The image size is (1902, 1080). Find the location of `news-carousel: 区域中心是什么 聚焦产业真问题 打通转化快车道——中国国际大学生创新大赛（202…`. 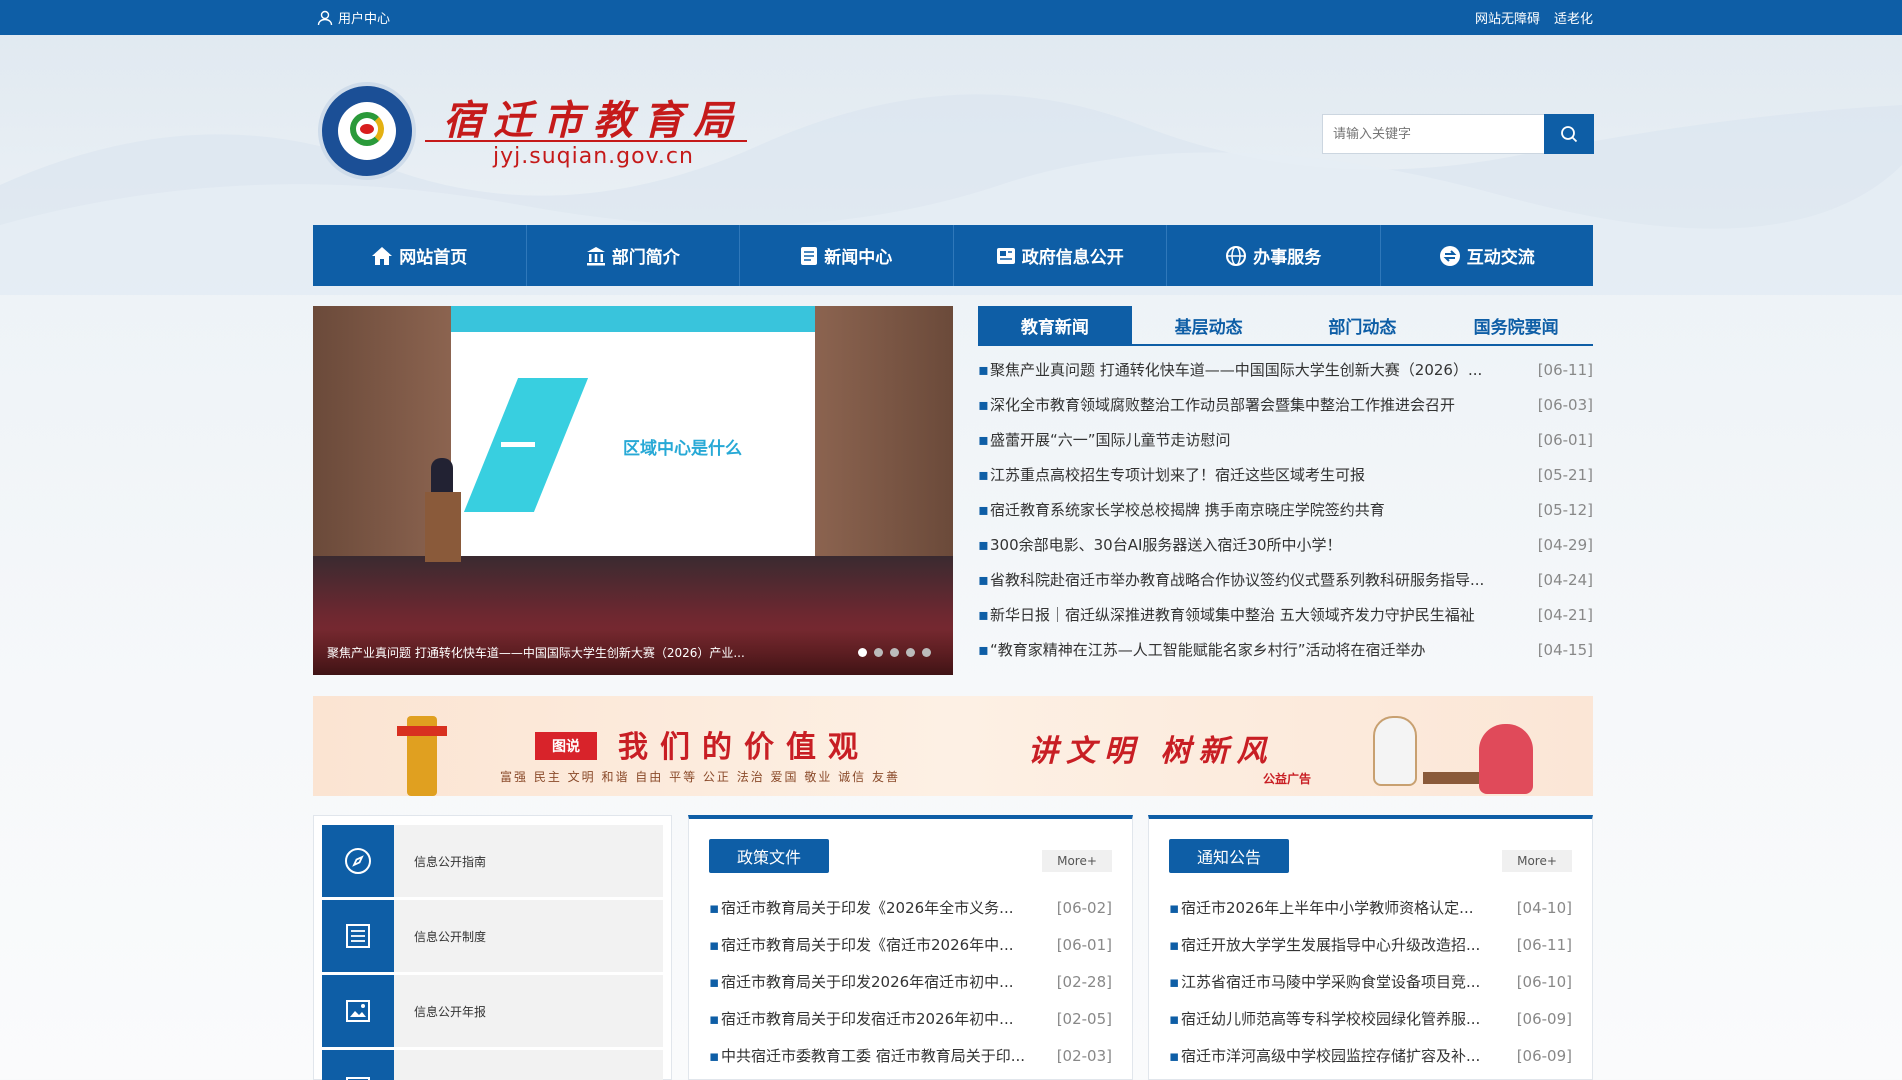

news-carousel: 区域中心是什么 聚焦产业真问题 打通转化快车道——中国国际大学生创新大赛（202… is located at coordinates (633, 490).